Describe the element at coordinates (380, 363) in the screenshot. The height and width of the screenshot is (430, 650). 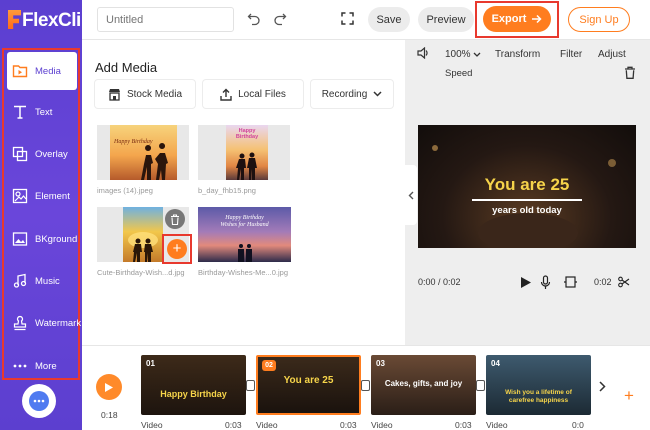
I see `clip-number: 03` at that location.